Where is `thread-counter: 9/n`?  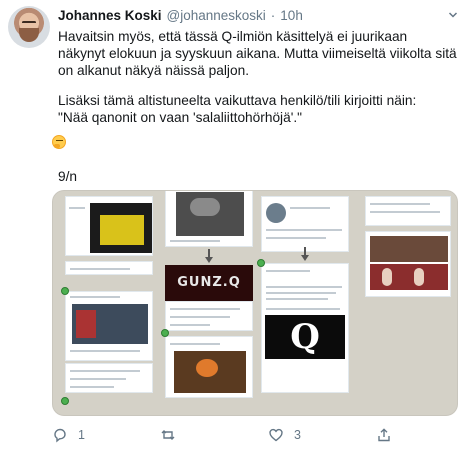 thread-counter: 9/n is located at coordinates (68, 176).